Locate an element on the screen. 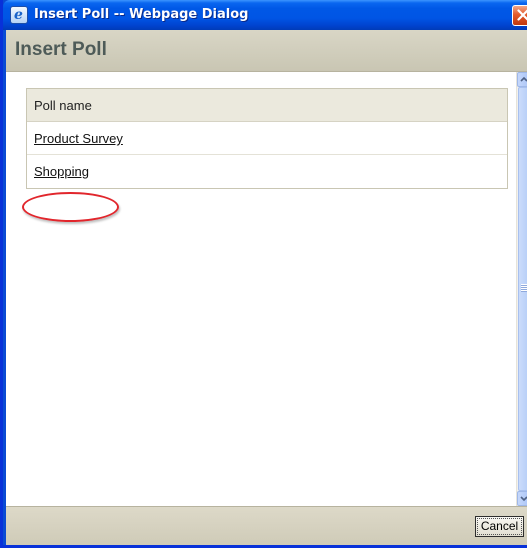 The height and width of the screenshot is (548, 527). window-title: Insert Poll -- Webpage Dialog is located at coordinates (141, 14).